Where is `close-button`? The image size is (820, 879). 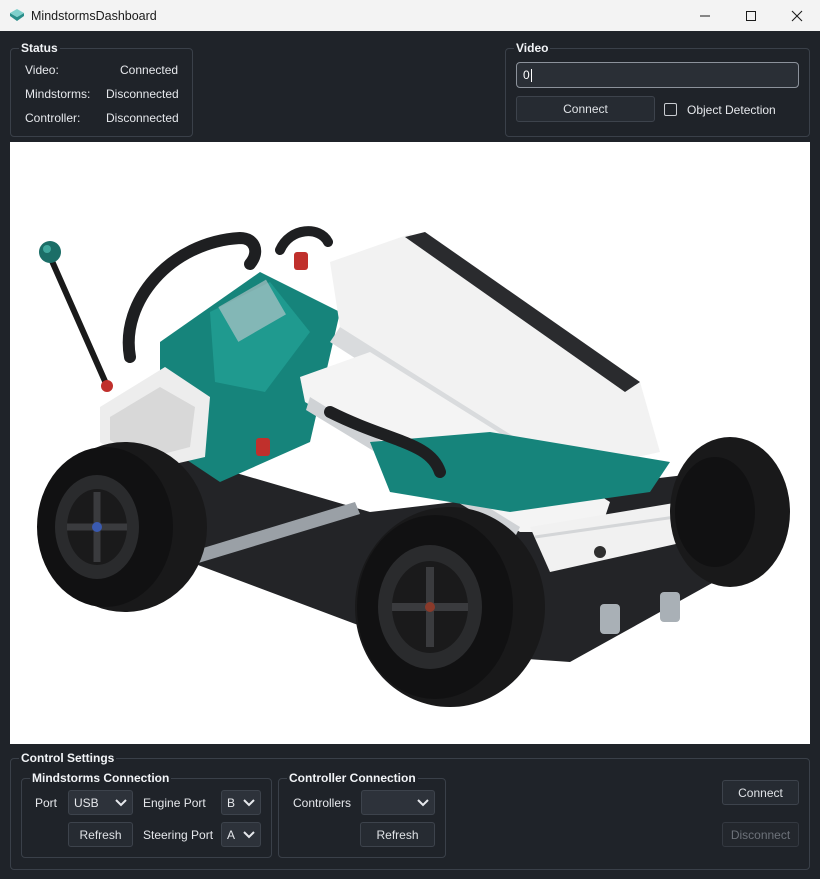
close-button is located at coordinates (797, 15).